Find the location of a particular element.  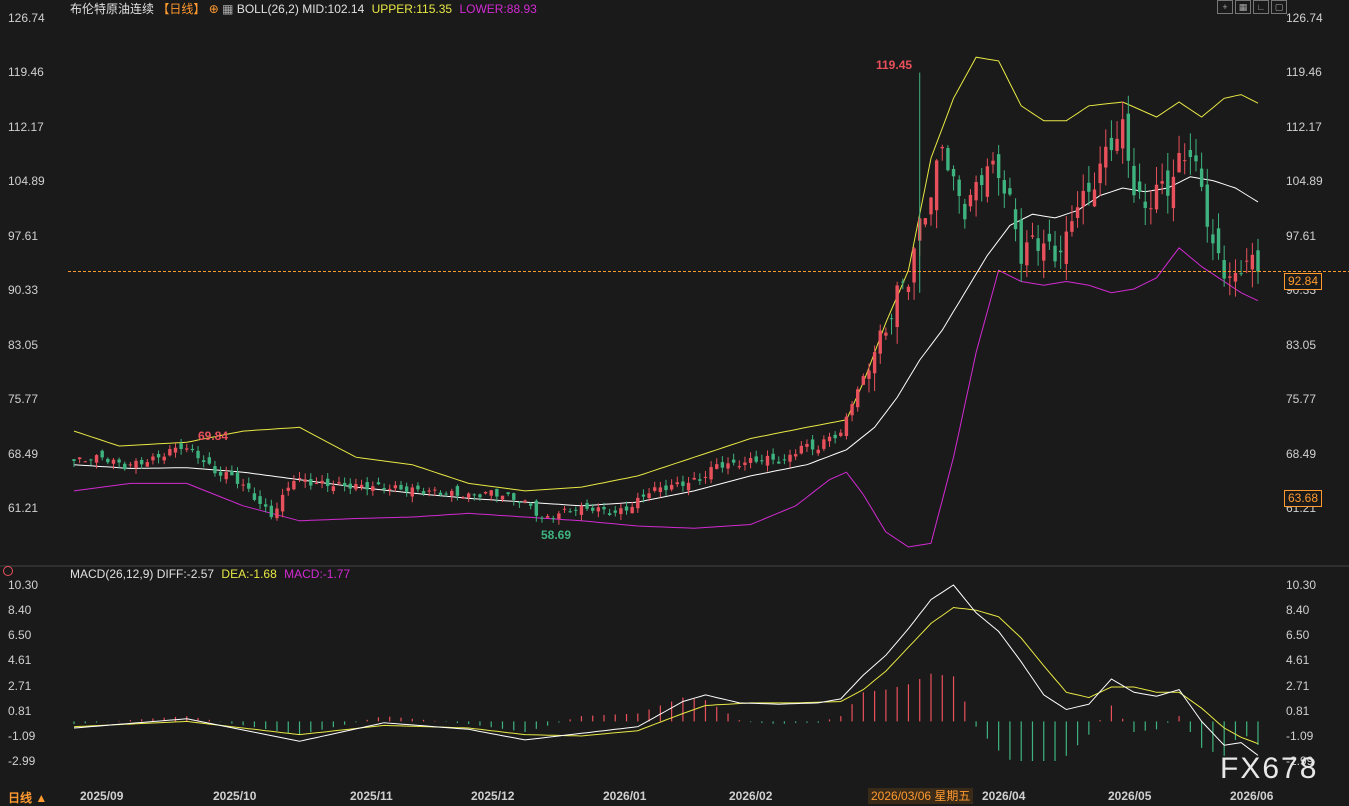

grid-icon: ▦ is located at coordinates (1243, 7).